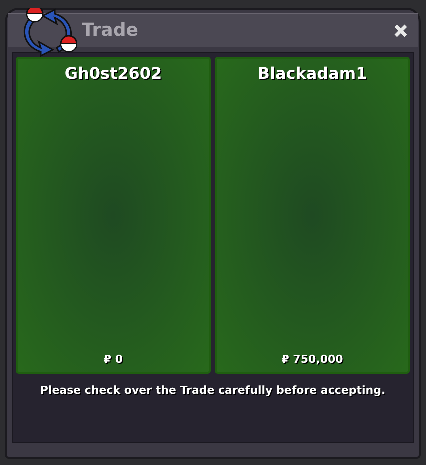 The width and height of the screenshot is (426, 465). What do you see at coordinates (213, 391) in the screenshot?
I see `notice-text: Please check over the Trade carefully before accepting.` at bounding box center [213, 391].